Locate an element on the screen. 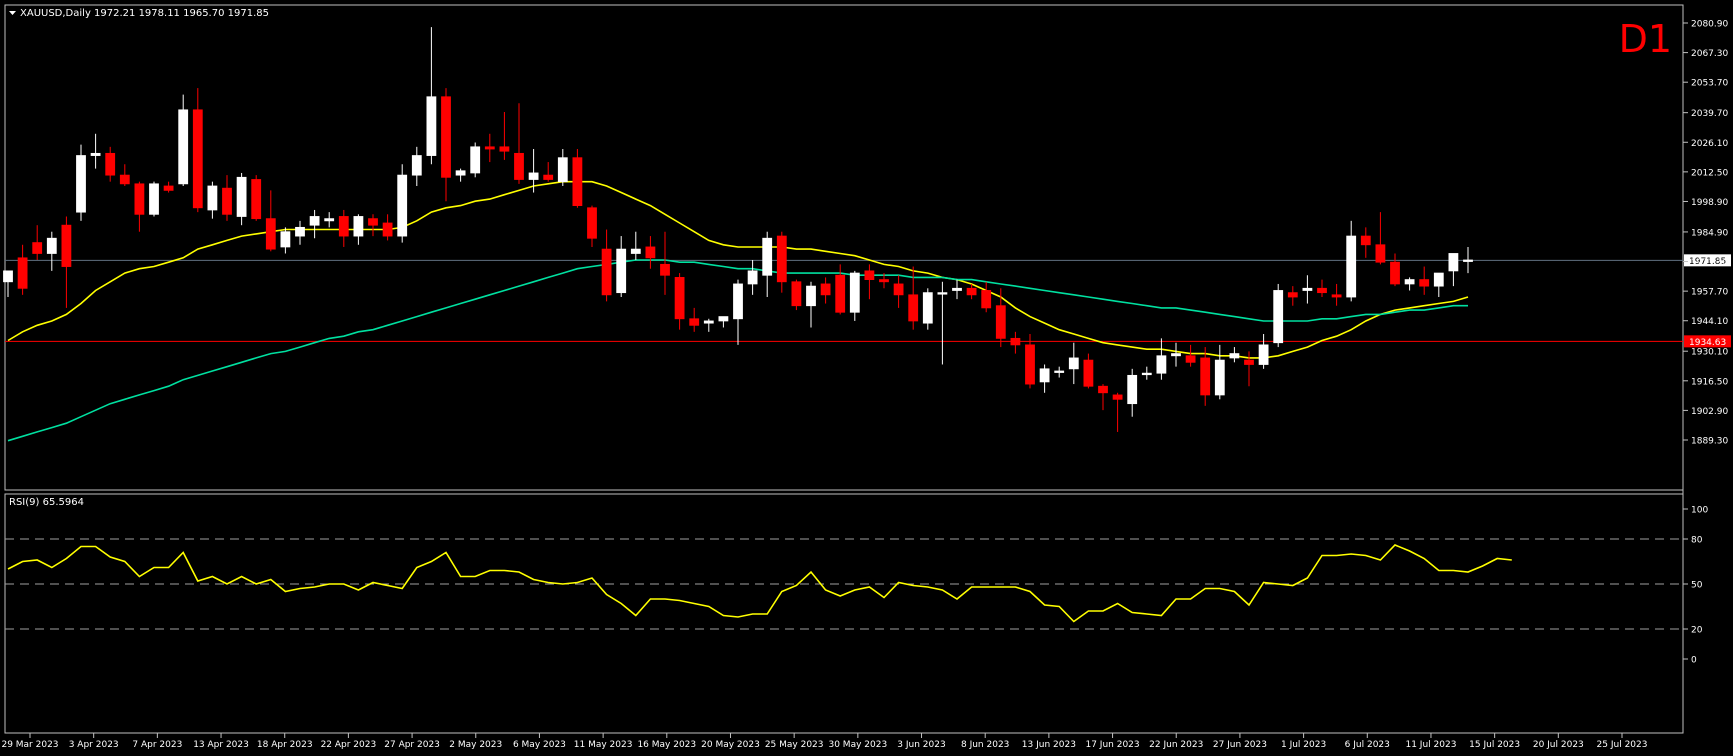 The height and width of the screenshot is (756, 1733). price-tick-label: 1889.30 is located at coordinates (1709, 442).